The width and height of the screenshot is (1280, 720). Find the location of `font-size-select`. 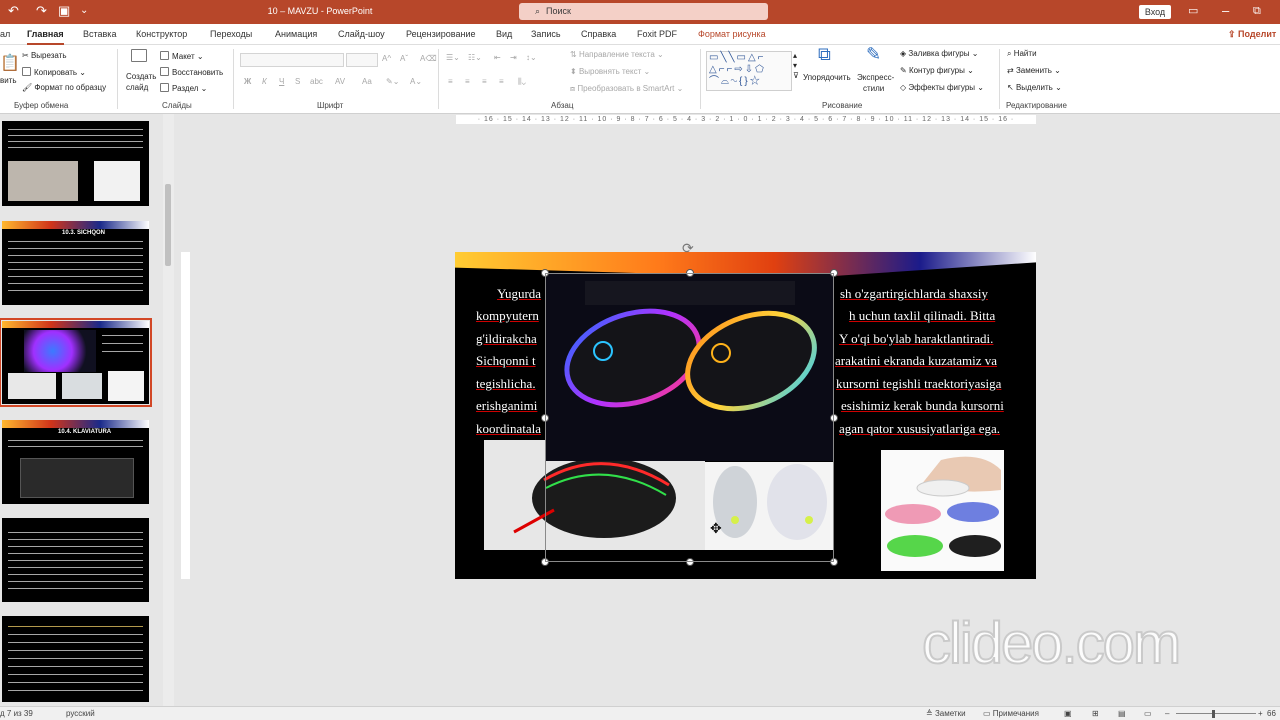

font-size-select is located at coordinates (362, 60).